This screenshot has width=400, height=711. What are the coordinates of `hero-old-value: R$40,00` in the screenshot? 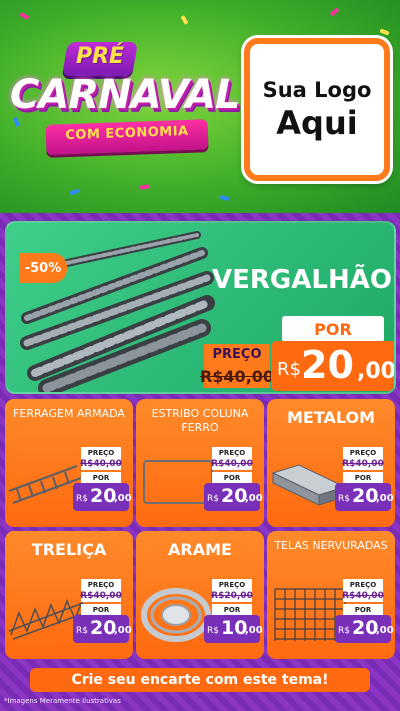 It's located at (237, 376).